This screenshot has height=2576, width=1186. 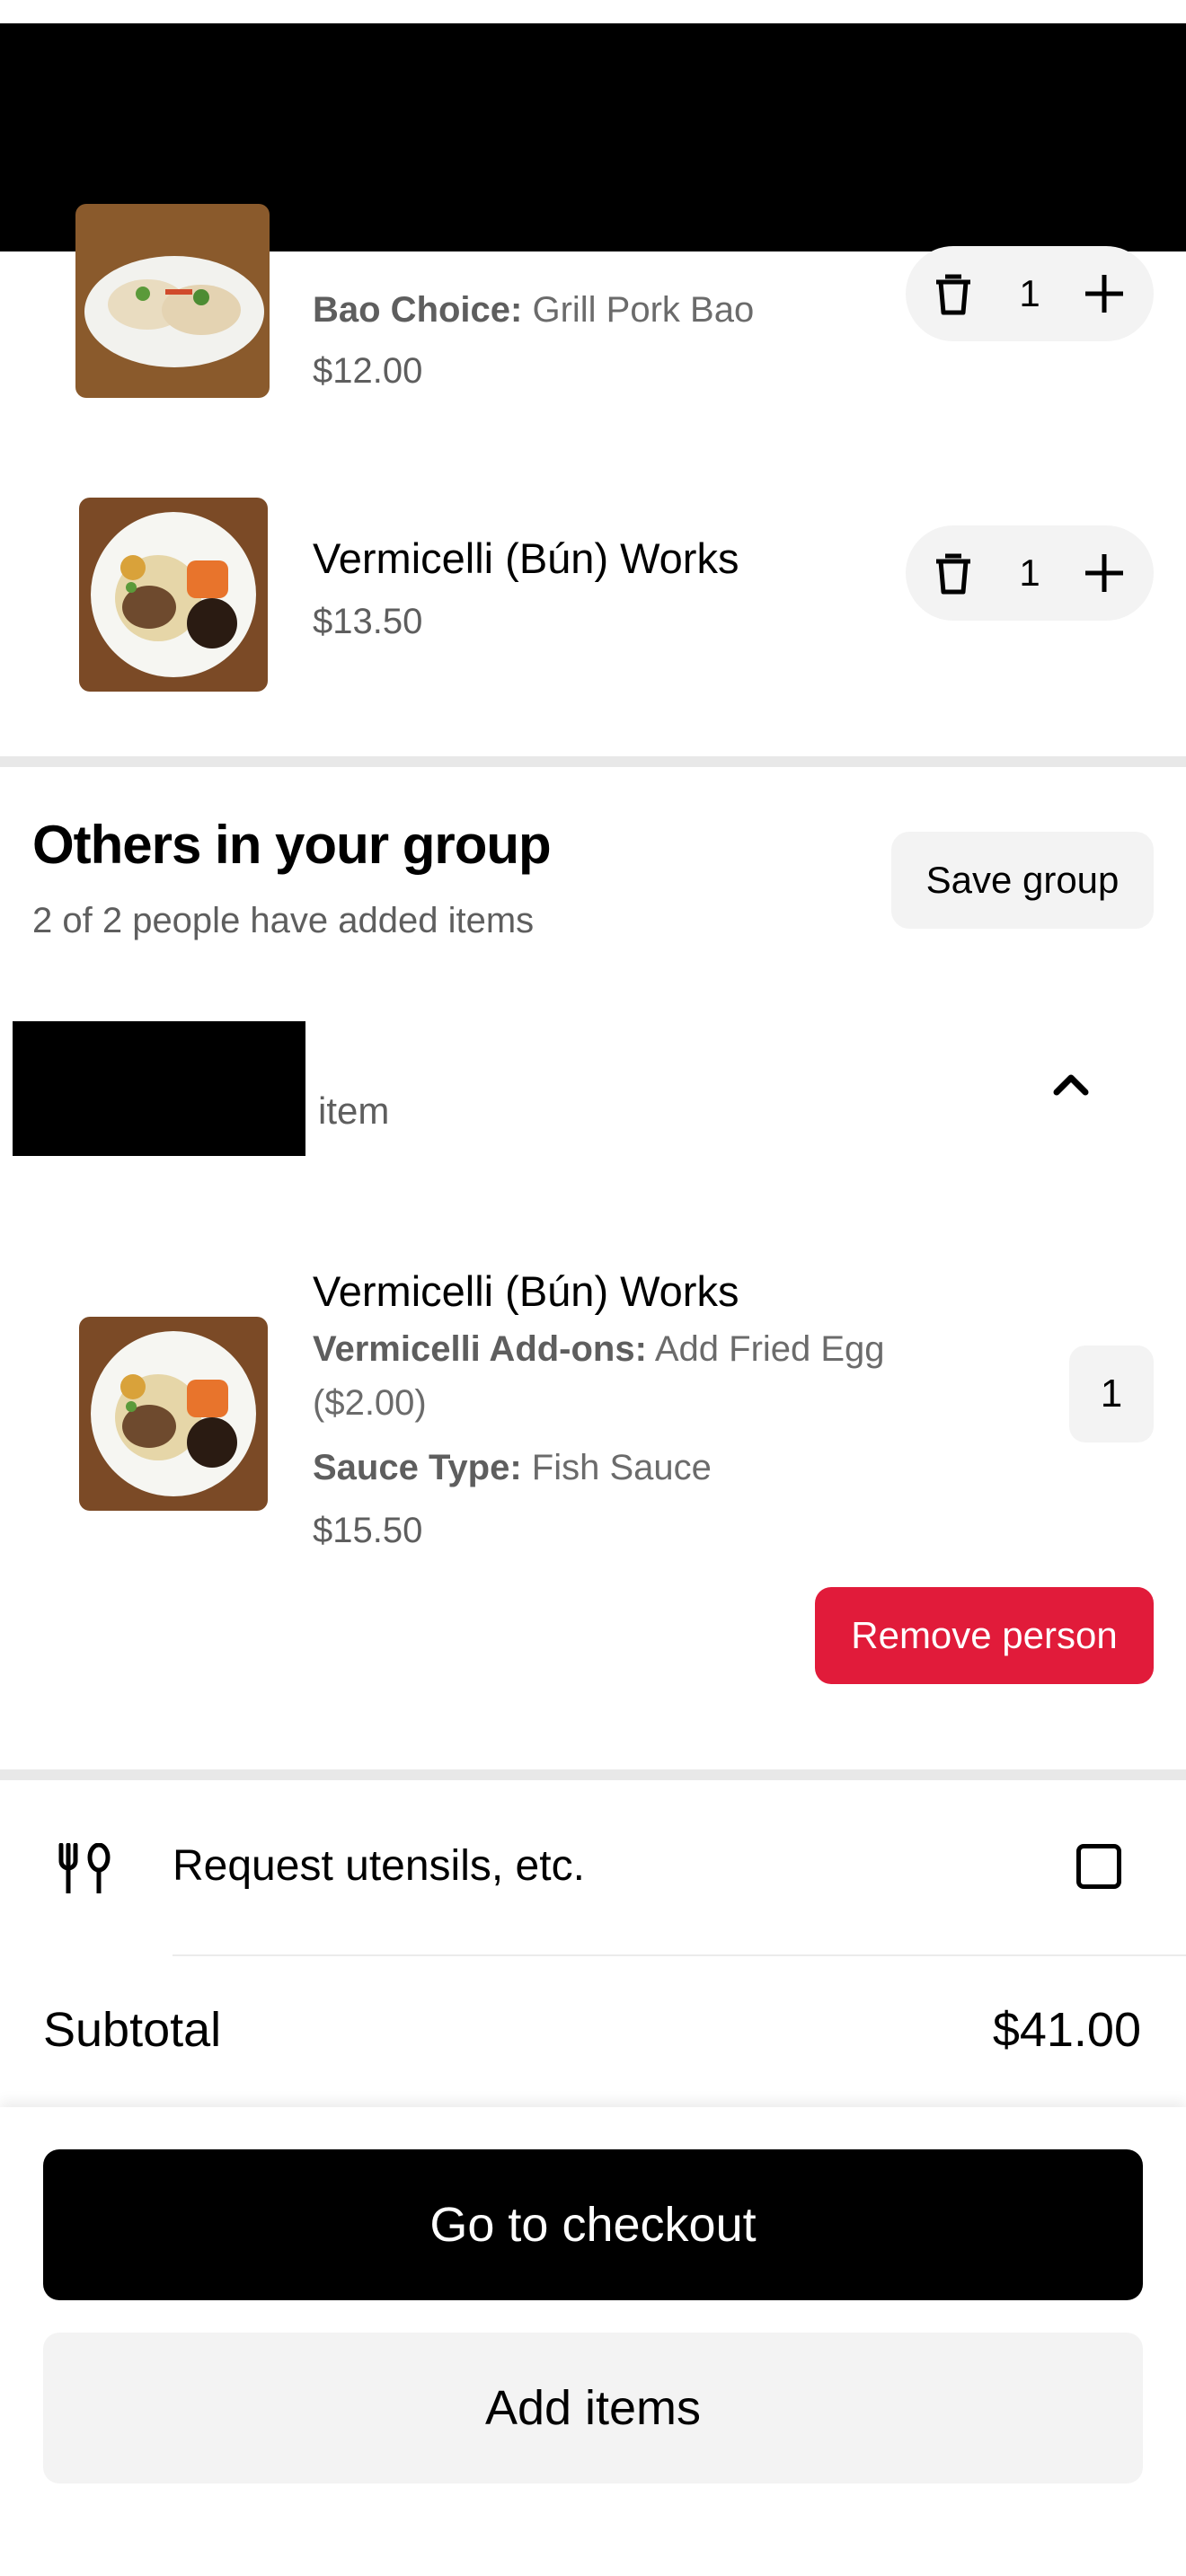 I want to click on go-to-checkout-button: Go to checkout, so click(x=593, y=2224).